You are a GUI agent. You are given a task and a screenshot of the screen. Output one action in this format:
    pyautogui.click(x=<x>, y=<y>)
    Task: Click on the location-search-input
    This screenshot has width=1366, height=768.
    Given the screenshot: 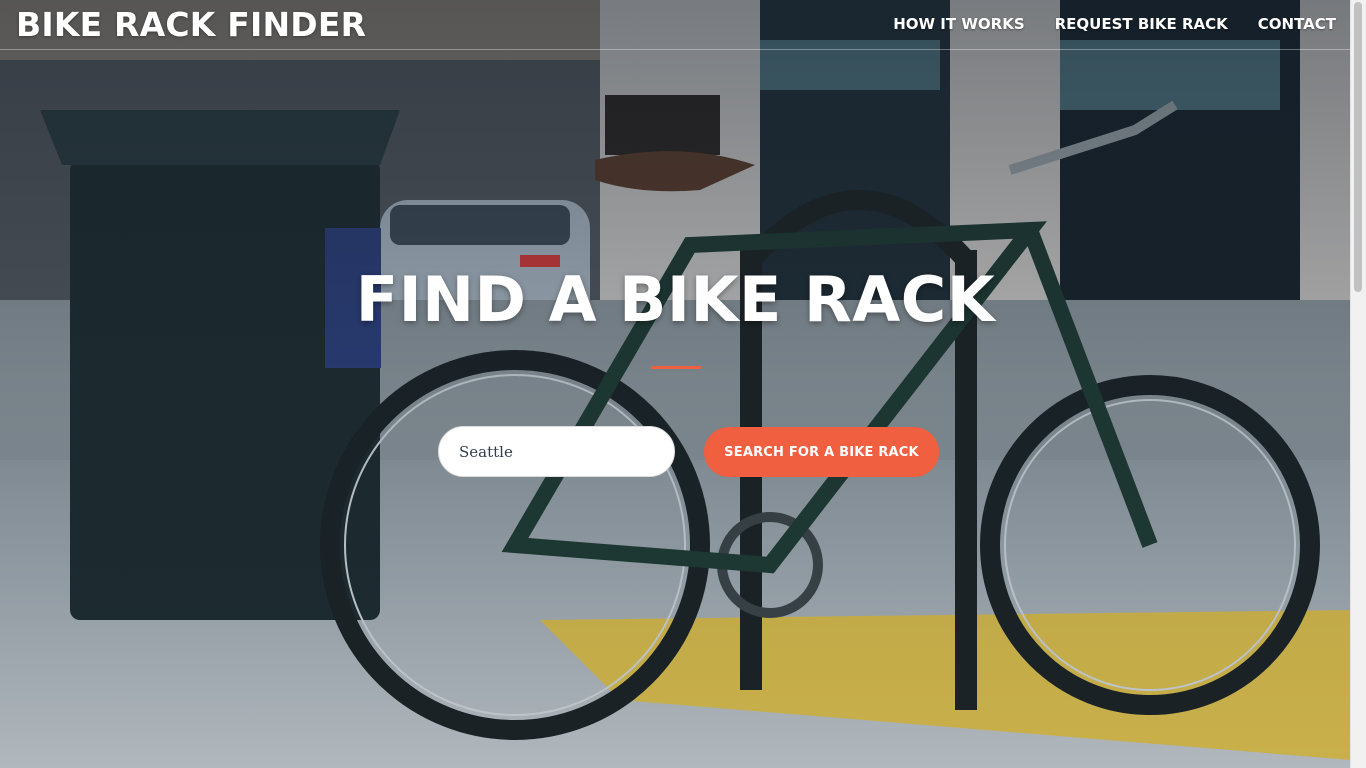 What is the action you would take?
    pyautogui.click(x=556, y=451)
    